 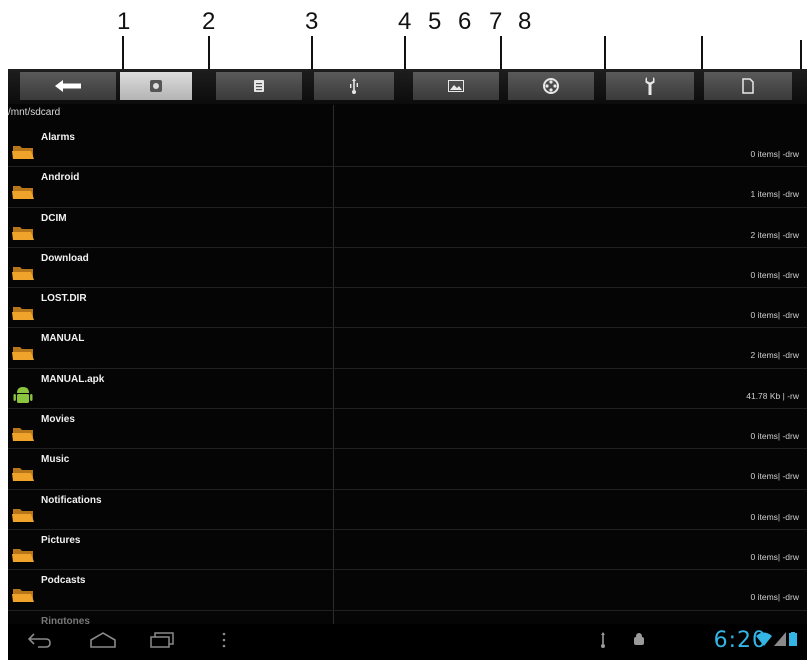 What do you see at coordinates (780, 641) in the screenshot?
I see `signal-icon` at bounding box center [780, 641].